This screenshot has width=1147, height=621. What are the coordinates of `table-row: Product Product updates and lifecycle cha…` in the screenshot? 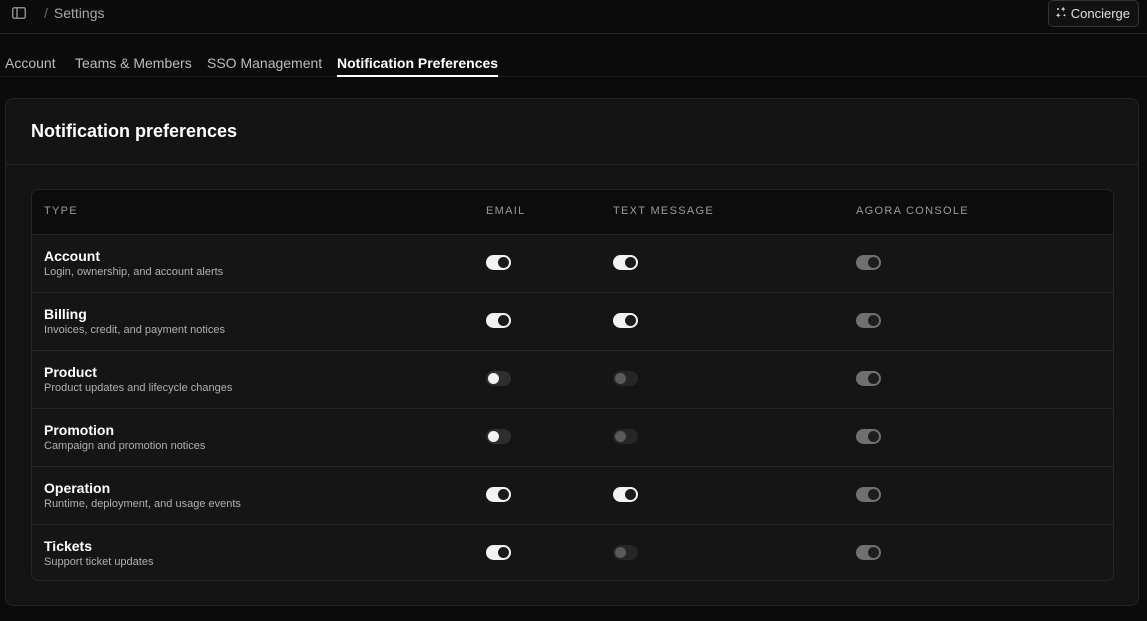 It's located at (572, 379).